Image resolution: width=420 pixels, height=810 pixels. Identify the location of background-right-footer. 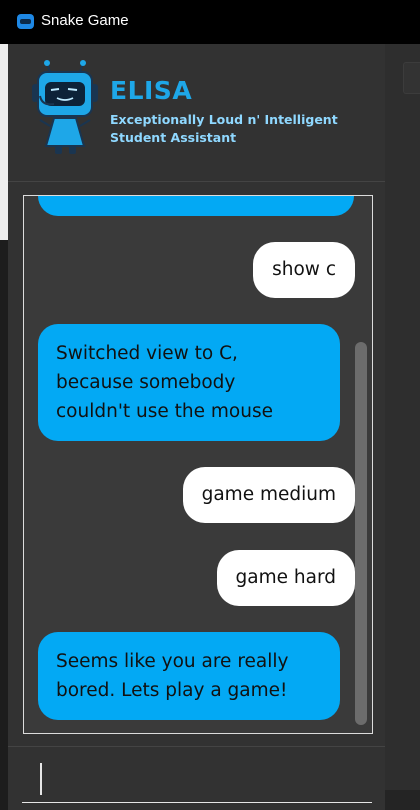
(402, 800).